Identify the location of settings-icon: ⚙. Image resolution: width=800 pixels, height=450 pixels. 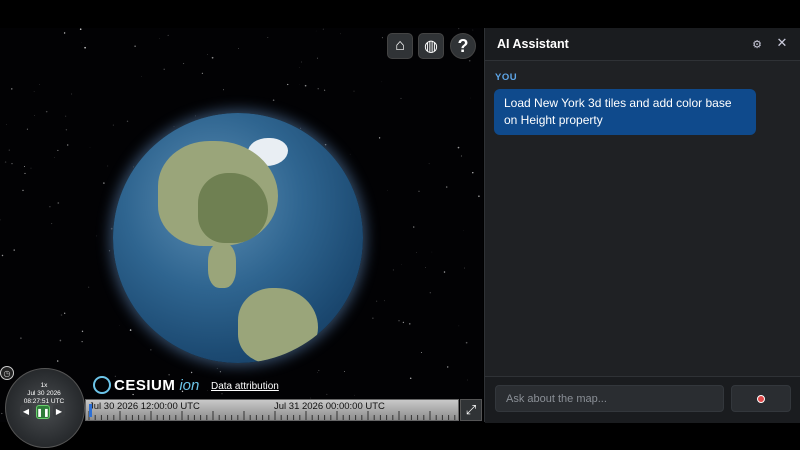
(757, 44).